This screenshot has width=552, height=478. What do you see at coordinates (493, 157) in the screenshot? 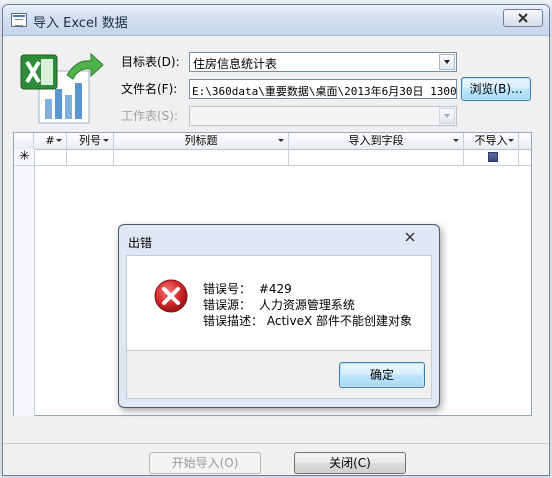
I see `skip-import-checkbox` at bounding box center [493, 157].